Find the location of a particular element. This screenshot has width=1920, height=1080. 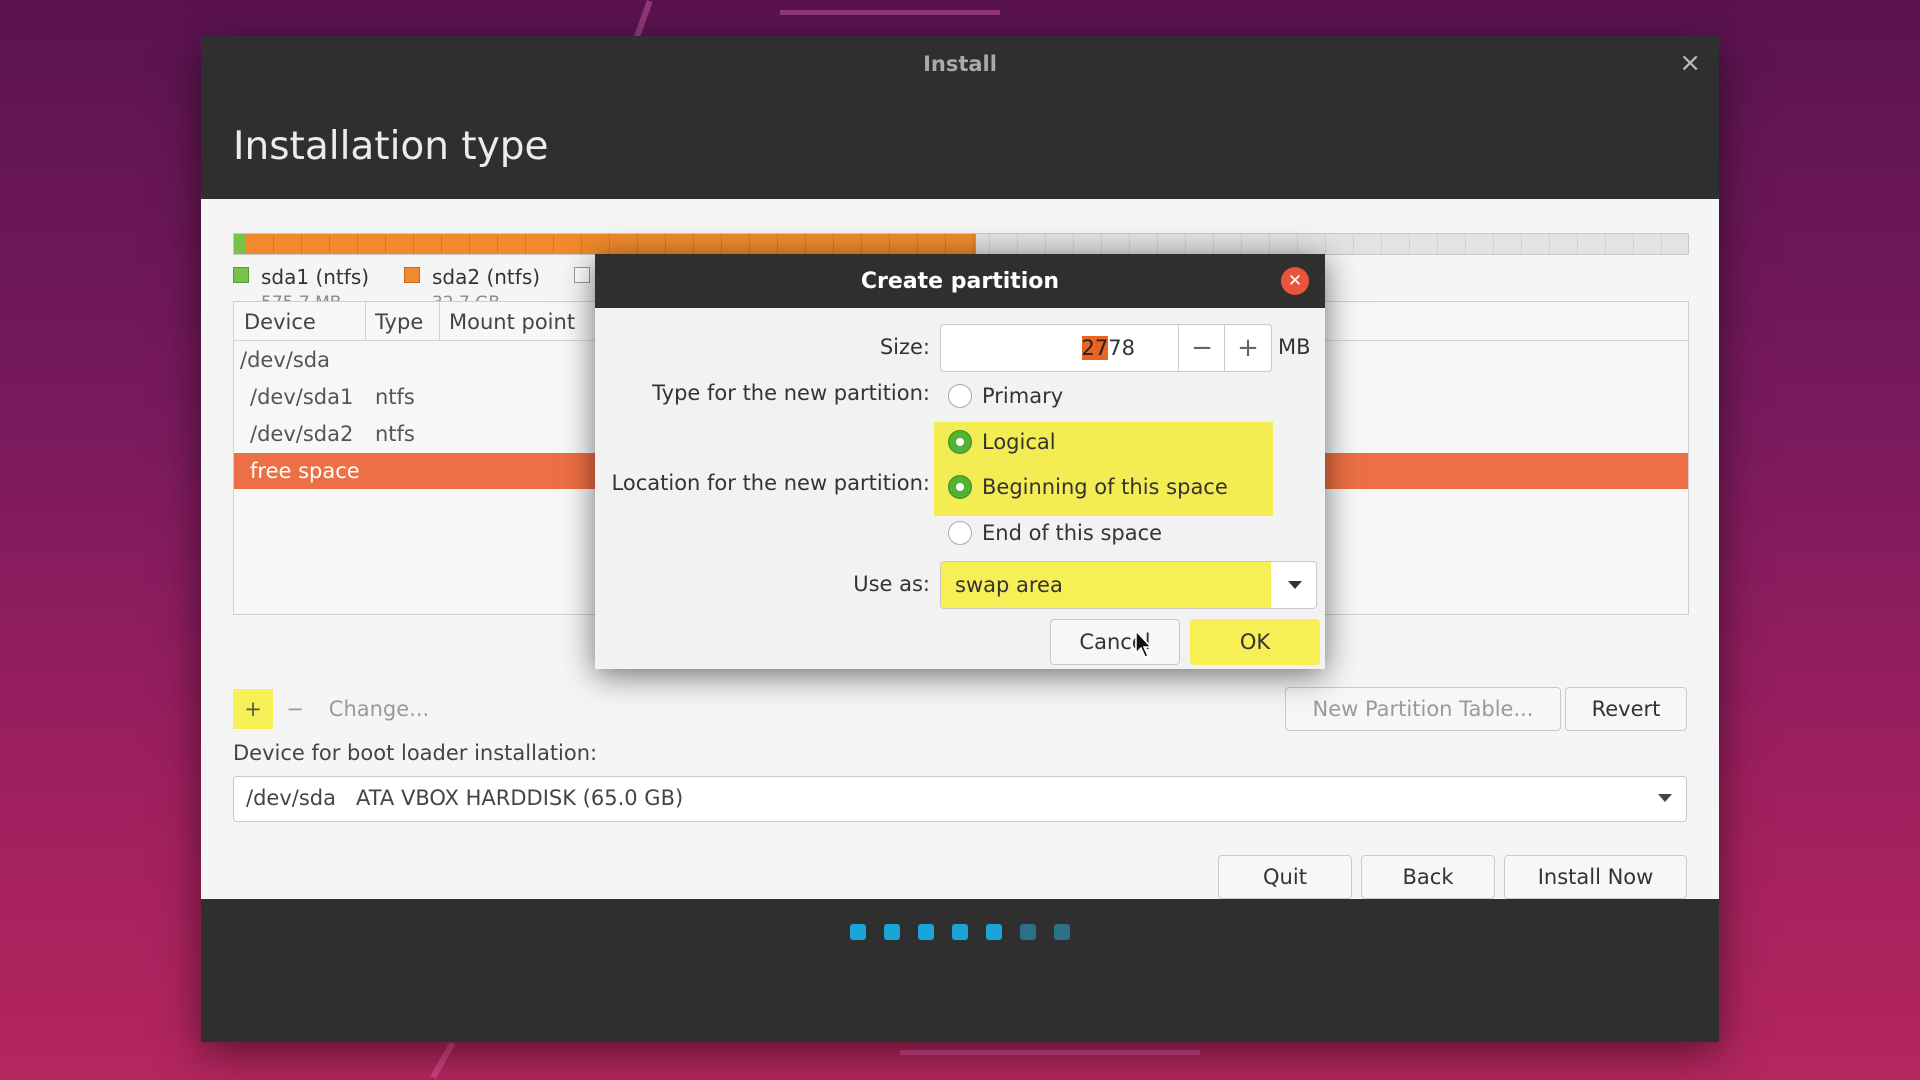

use-as-value: swap area is located at coordinates (1009, 585).